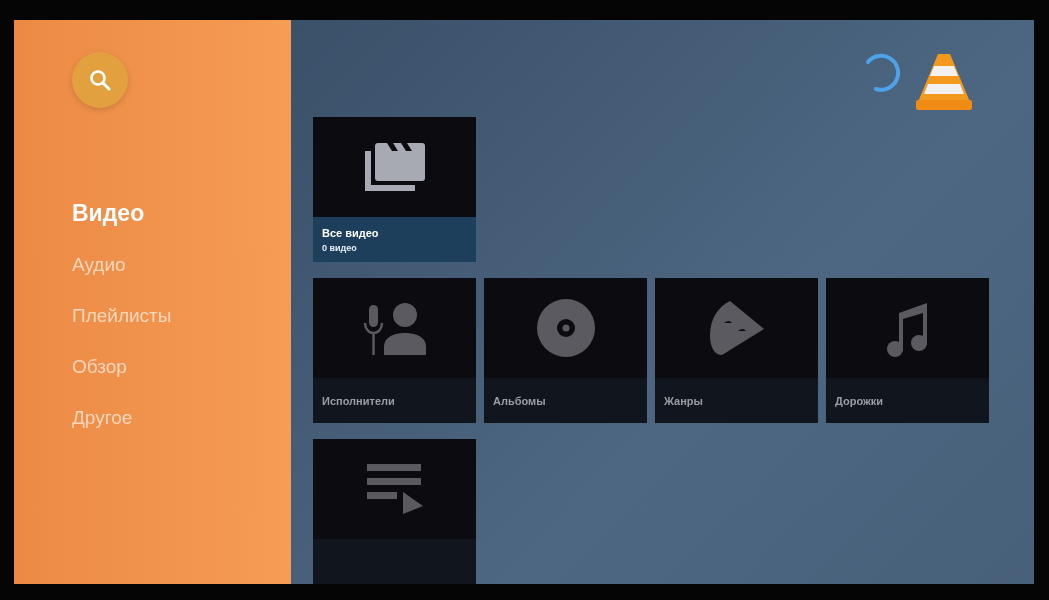 This screenshot has width=1049, height=600. What do you see at coordinates (340, 247) in the screenshot?
I see `card-subtitle: 0 видео` at bounding box center [340, 247].